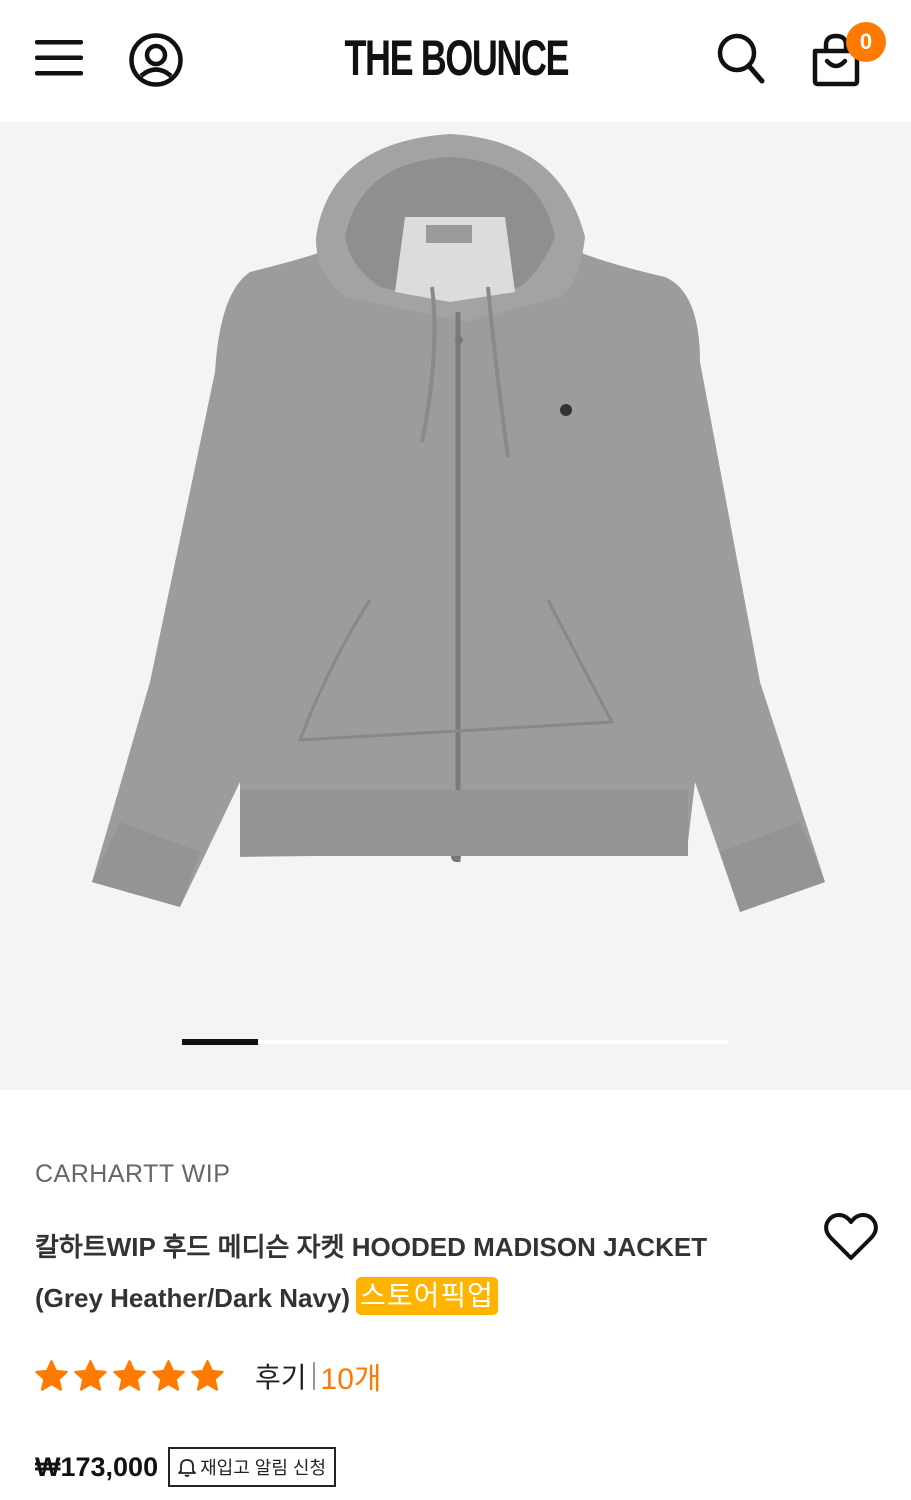 The height and width of the screenshot is (1500, 911). I want to click on site-logo: THE BOUNCE, so click(456, 58).